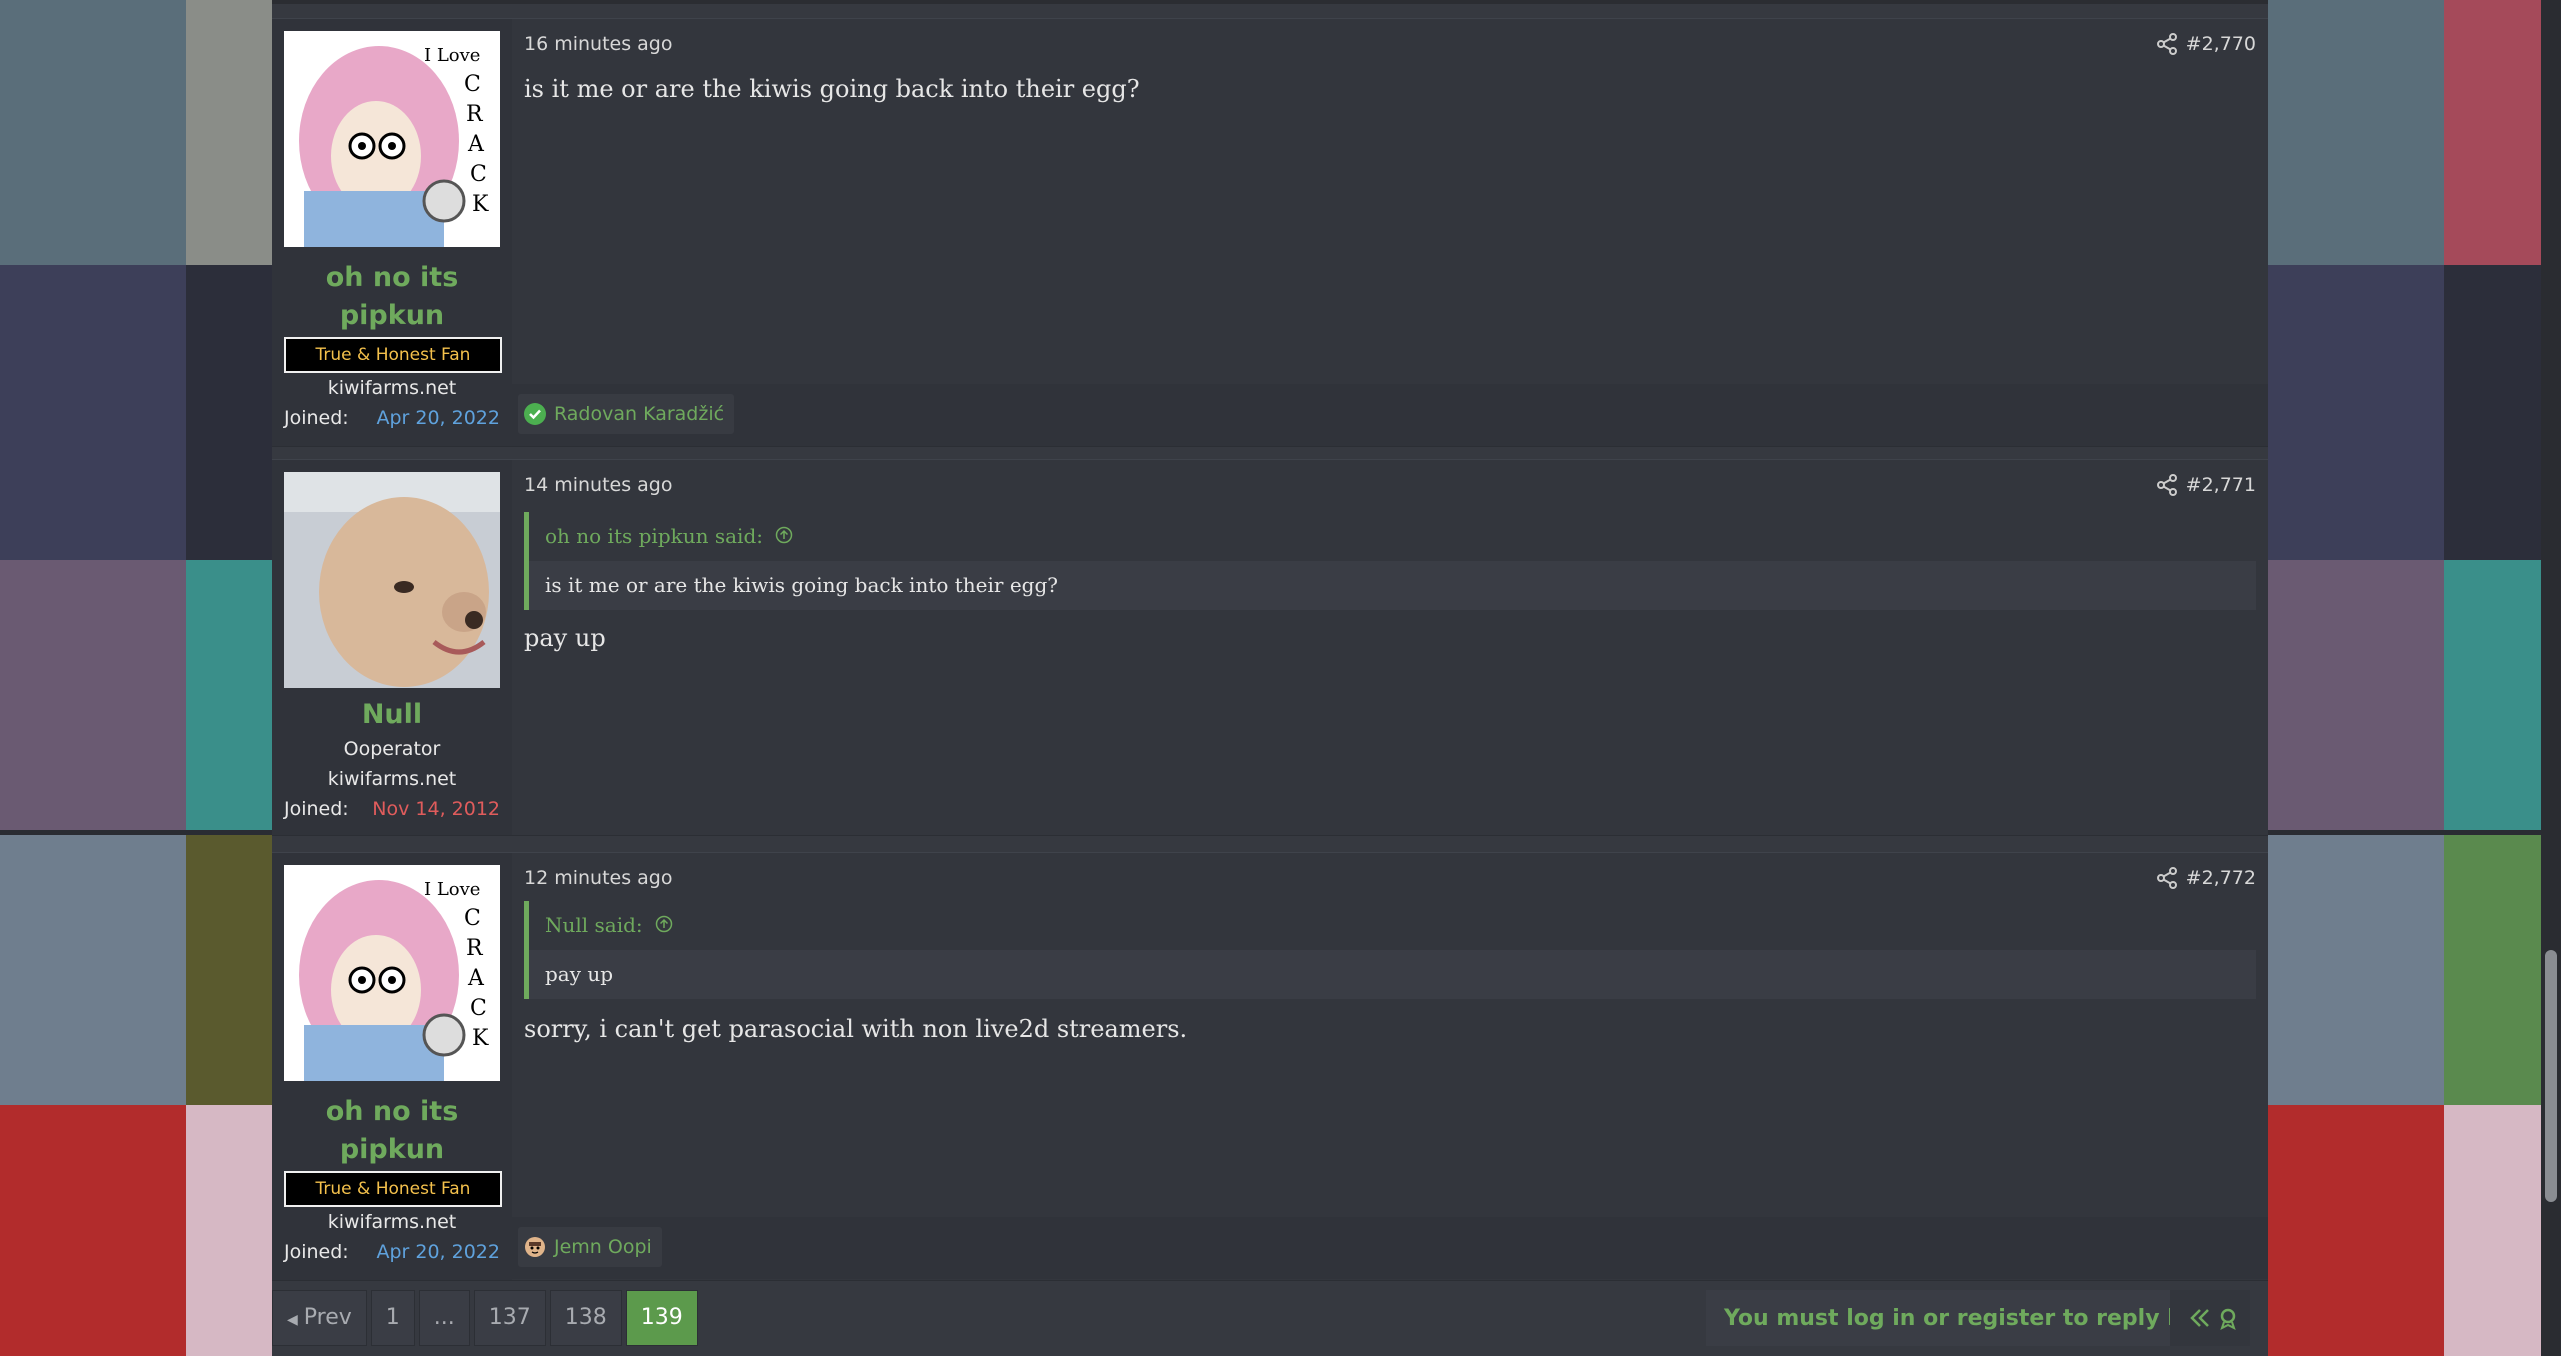 The height and width of the screenshot is (1356, 2561). Describe the element at coordinates (579, 974) in the screenshot. I see `quote-text: pay up` at that location.